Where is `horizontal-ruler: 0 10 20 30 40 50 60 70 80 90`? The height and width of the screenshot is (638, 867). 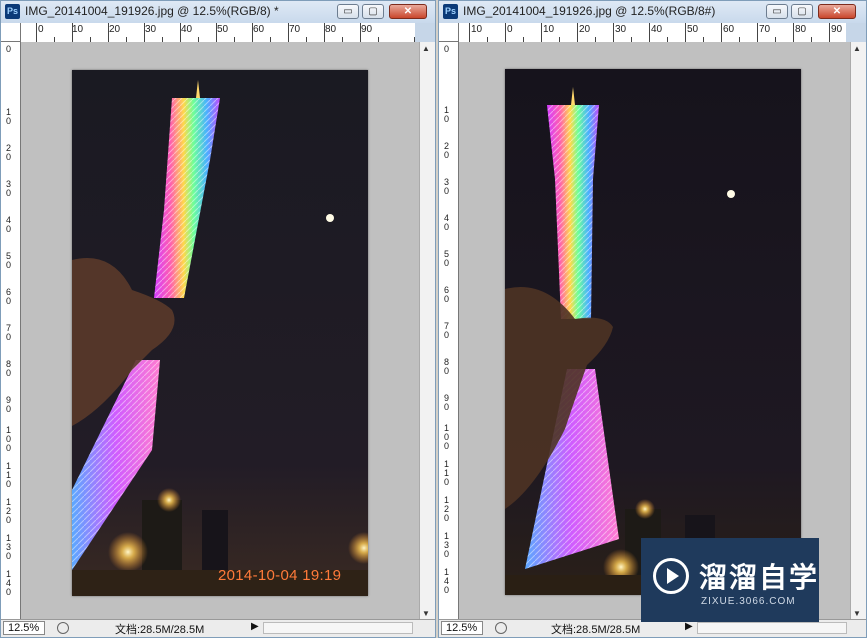
horizontal-ruler: 0 10 20 30 40 50 60 70 80 90 is located at coordinates (218, 33).